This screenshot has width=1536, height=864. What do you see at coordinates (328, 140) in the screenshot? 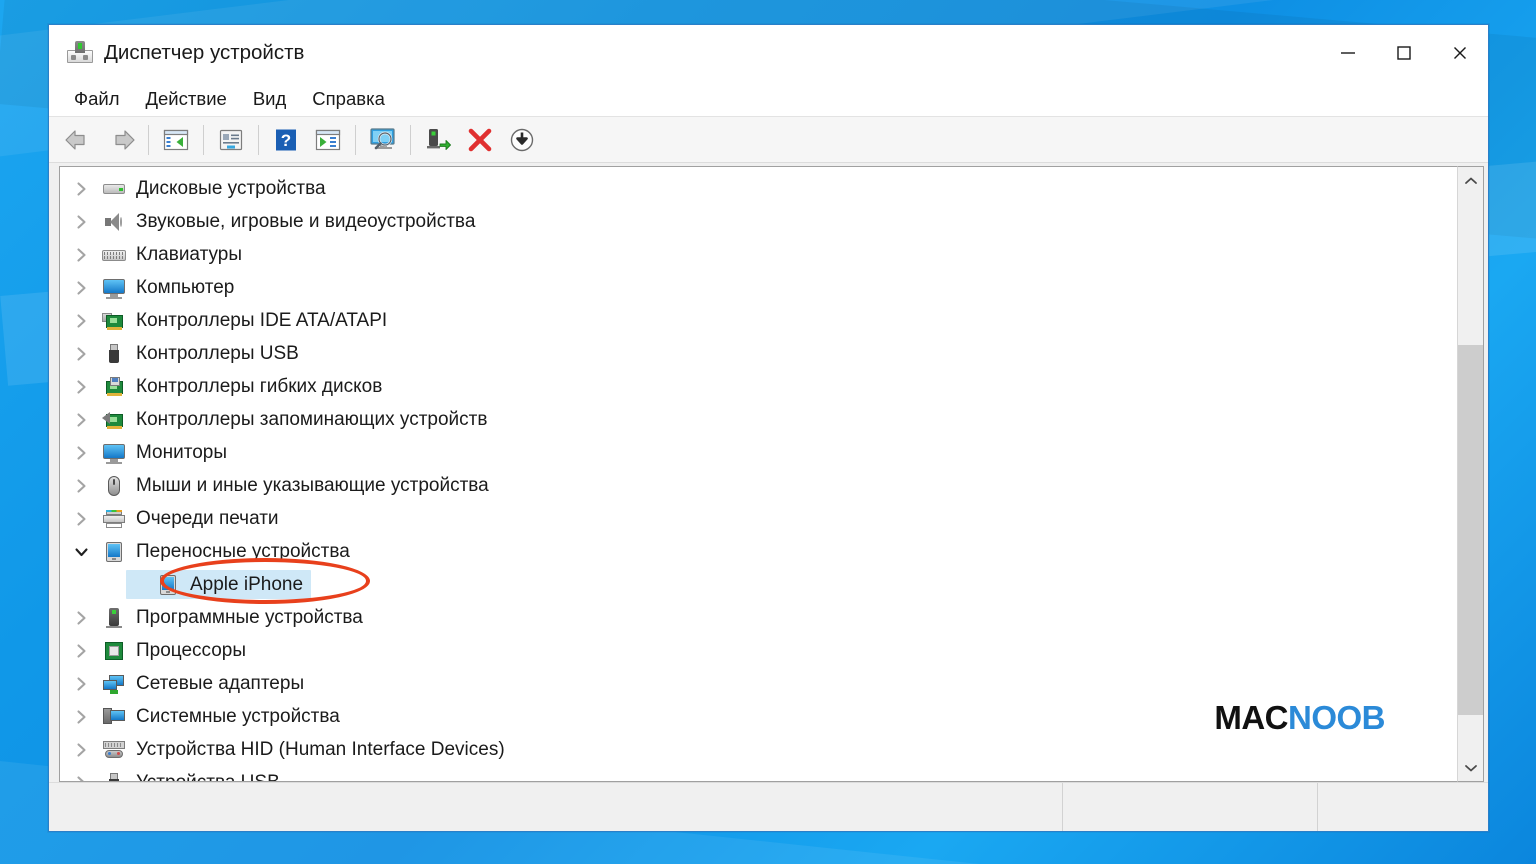
I see `update-driver-button` at bounding box center [328, 140].